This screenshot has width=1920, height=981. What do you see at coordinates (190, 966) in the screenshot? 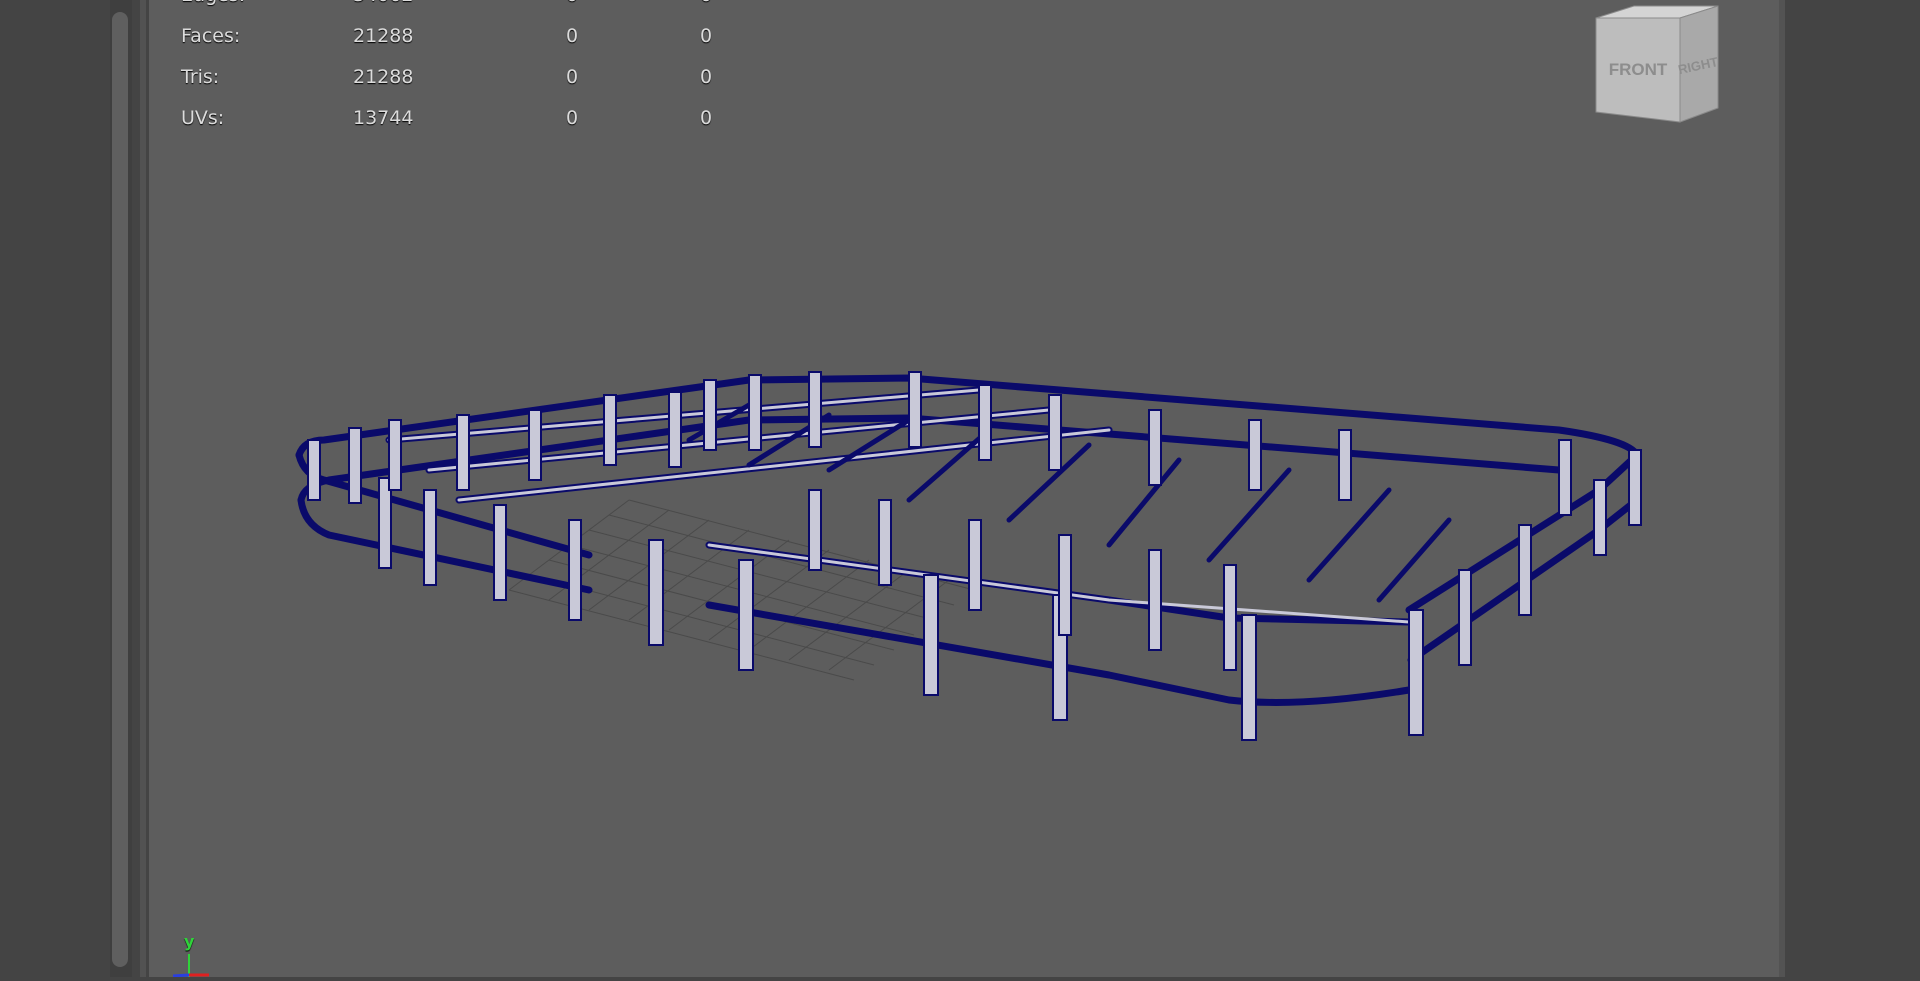
I see `axis-lines` at bounding box center [190, 966].